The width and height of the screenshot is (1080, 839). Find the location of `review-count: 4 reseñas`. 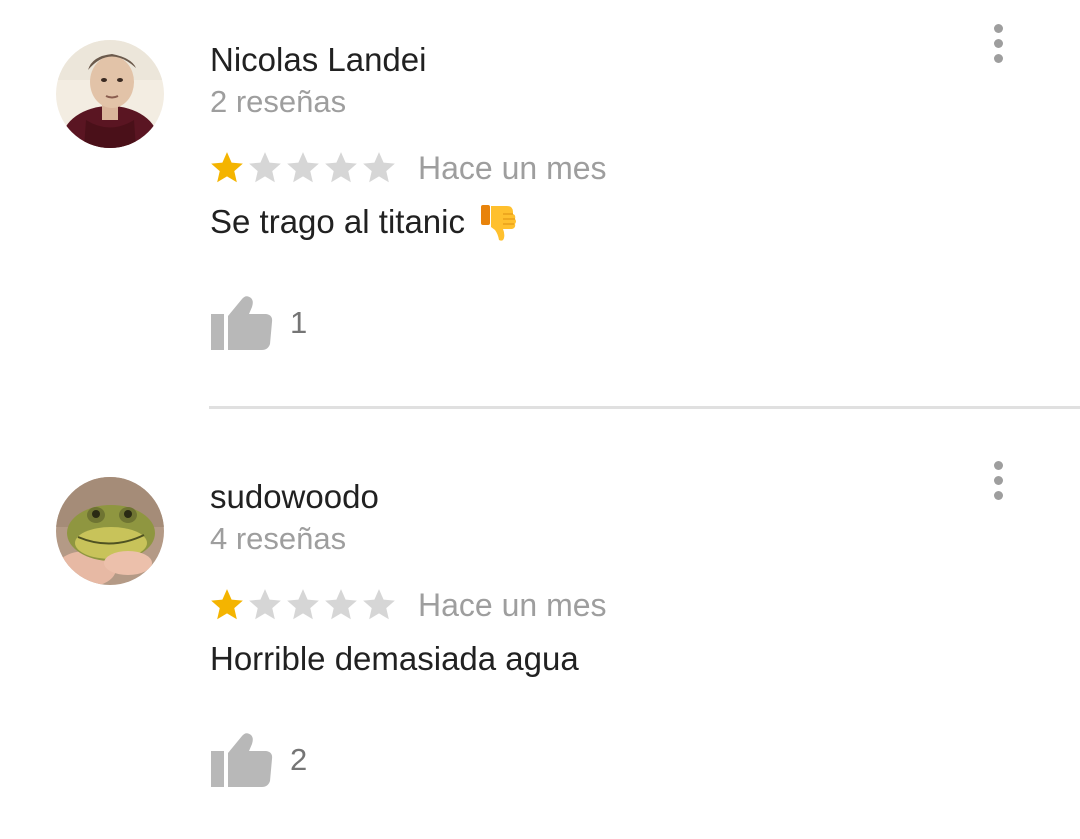

review-count: 4 reseñas is located at coordinates (278, 538).